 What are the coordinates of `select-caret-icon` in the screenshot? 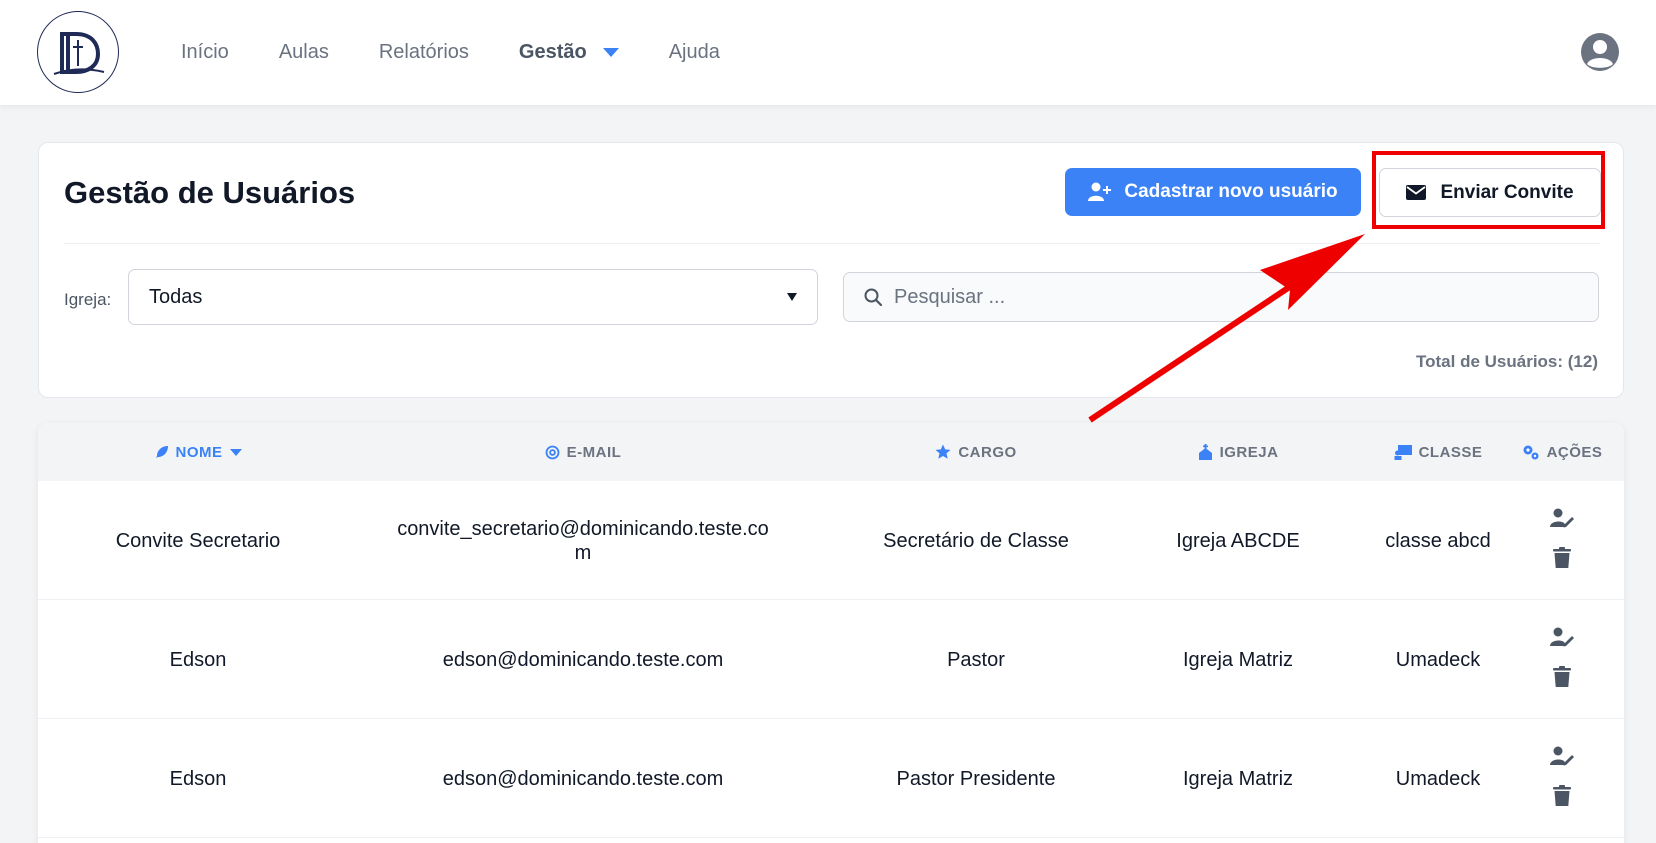 It's located at (792, 297).